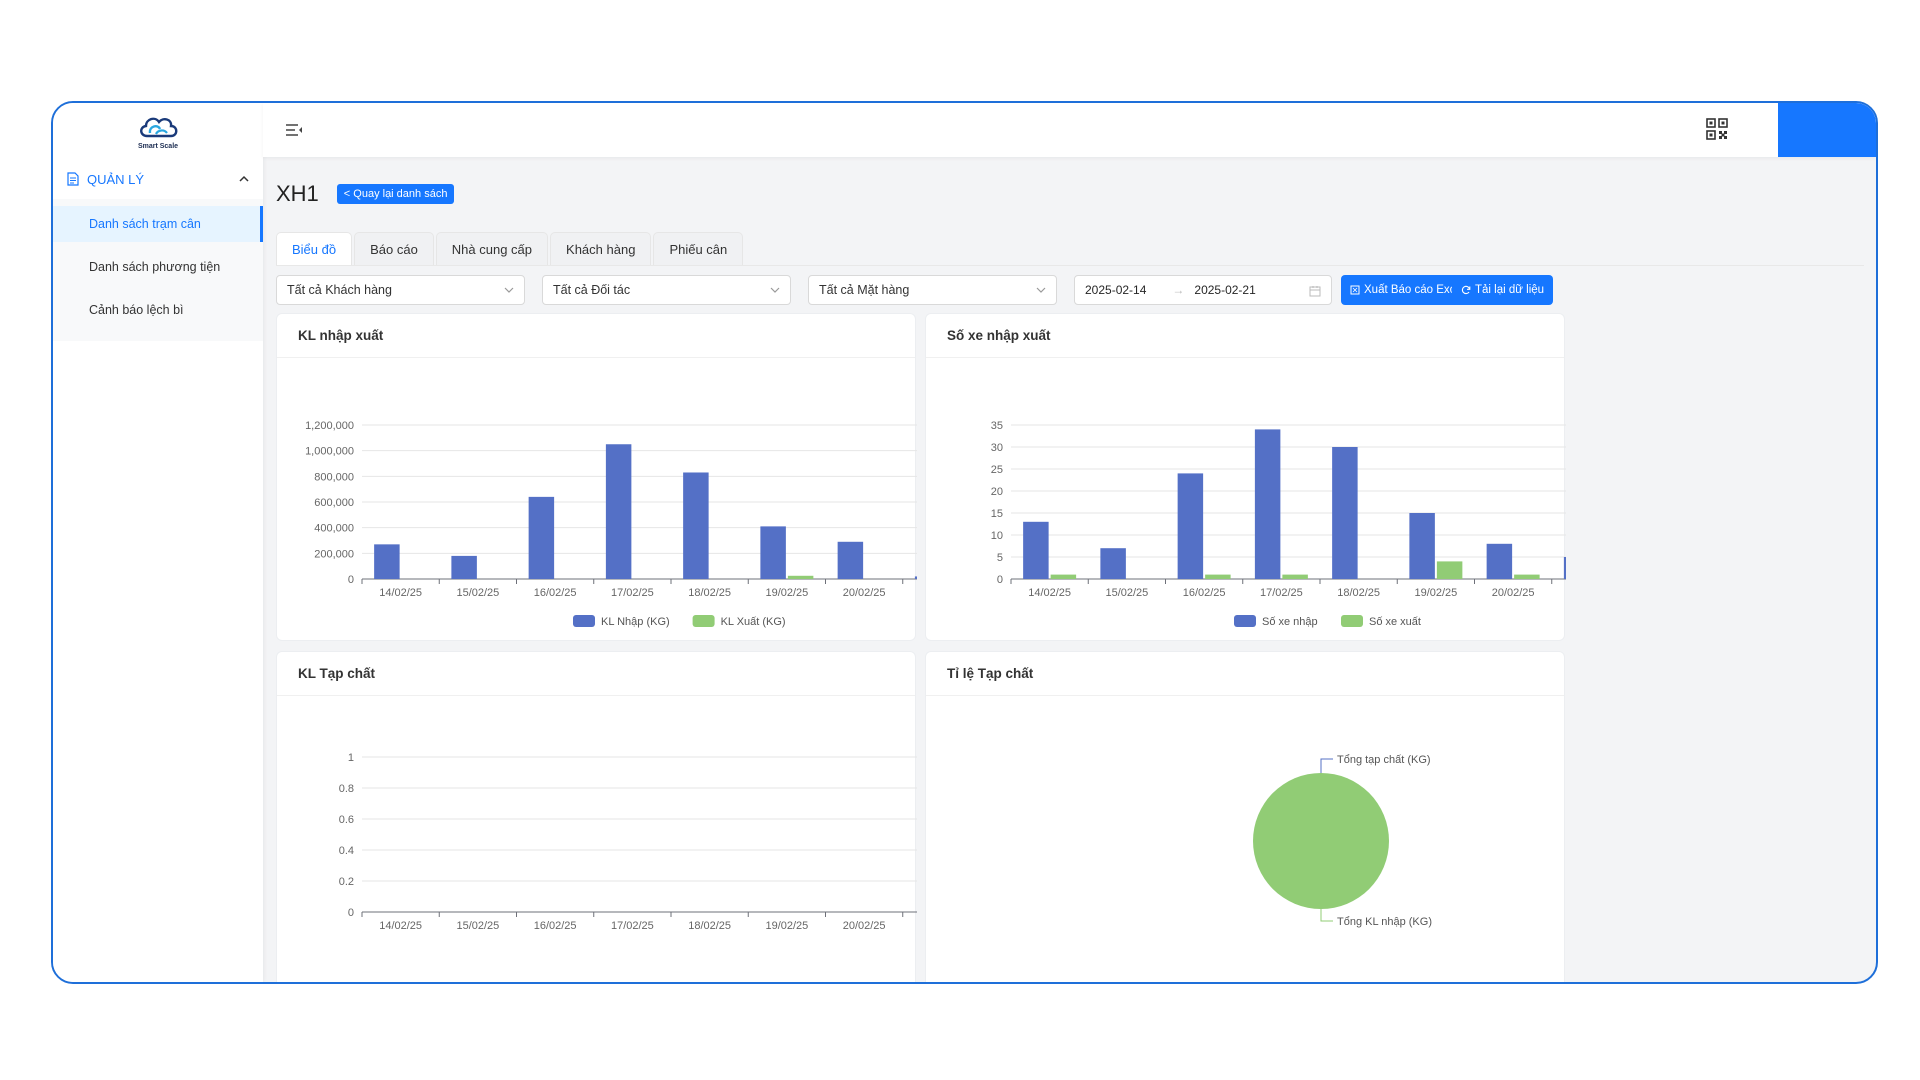 This screenshot has height=1080, width=1920. I want to click on menu-group-quan-ly: QUẢN LÝ, so click(158, 179).